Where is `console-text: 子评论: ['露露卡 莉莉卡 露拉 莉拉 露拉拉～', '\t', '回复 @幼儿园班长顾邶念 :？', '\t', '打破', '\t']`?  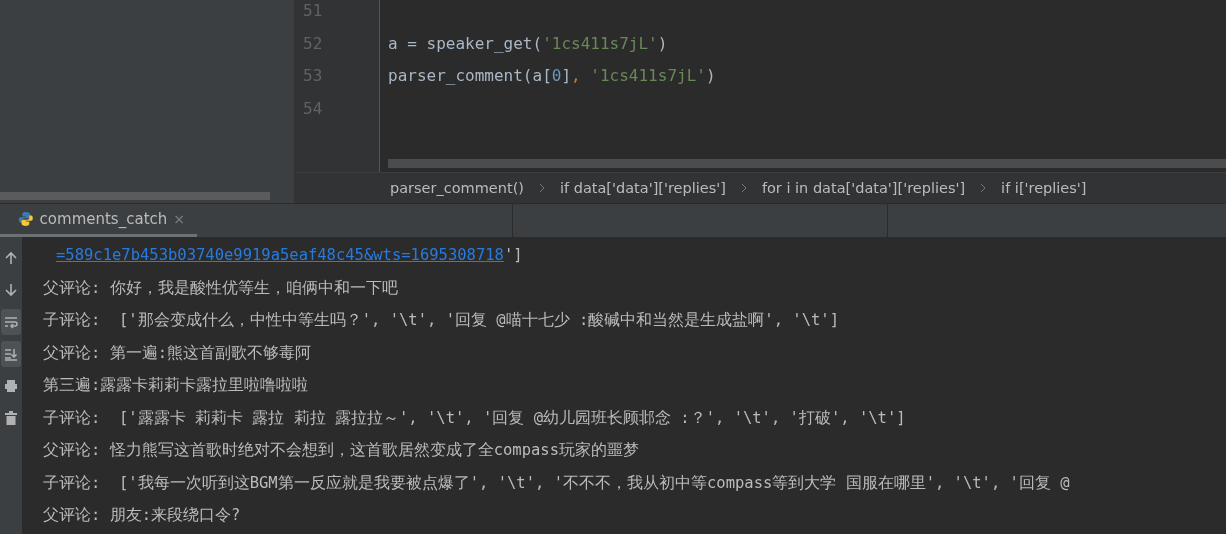 console-text: 子评论: ['露露卡 莉莉卡 露拉 莉拉 露拉拉～', '\t', '回复 @幼儿园班长顾邶念 :？', '\t', '打破', '\t'] is located at coordinates (474, 418).